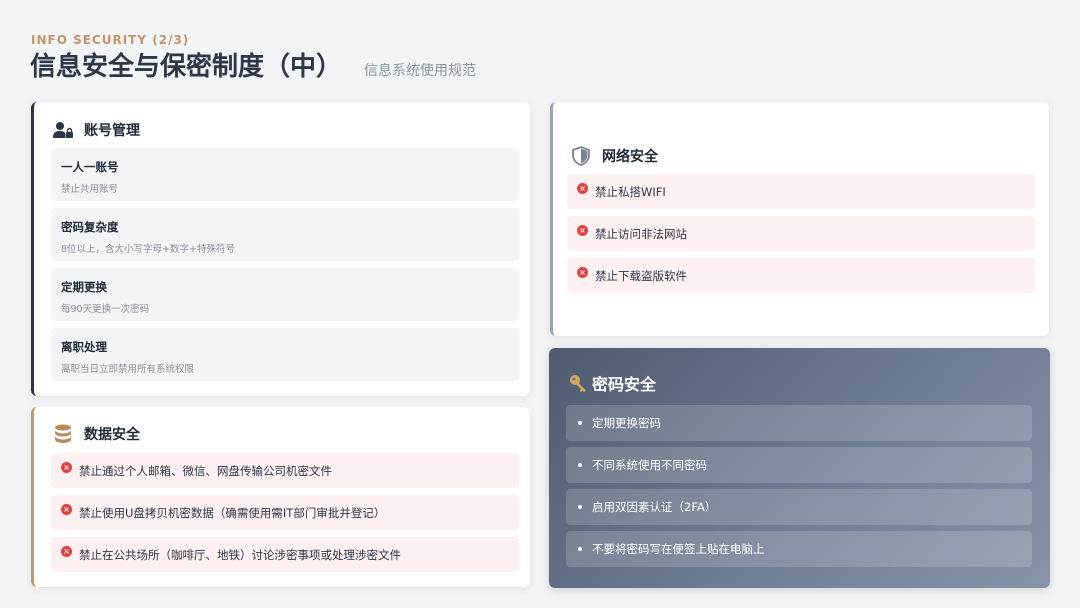  What do you see at coordinates (285, 294) in the screenshot?
I see `account-item: 定期更换 每90天更换一次密码` at bounding box center [285, 294].